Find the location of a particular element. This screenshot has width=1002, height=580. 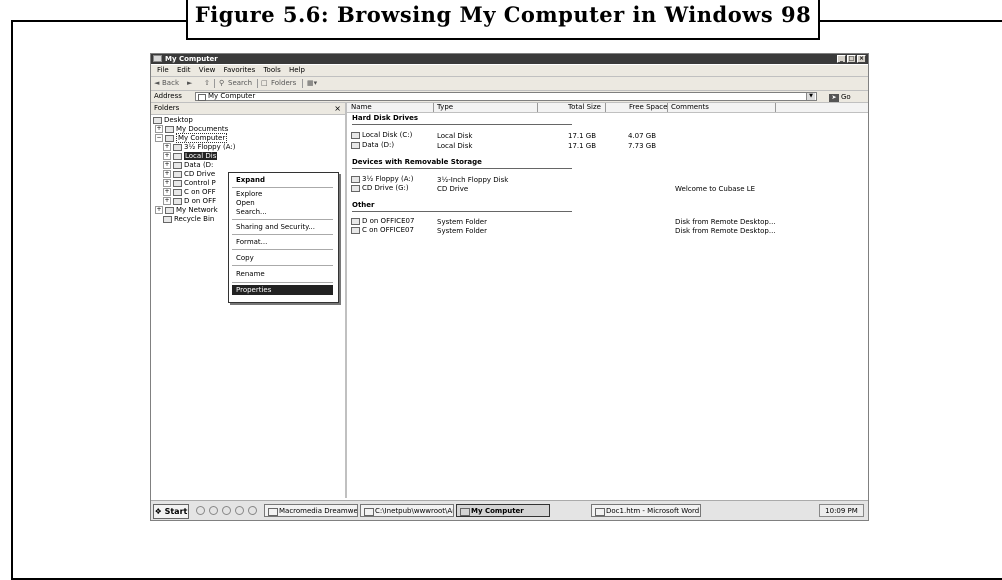

tree-item-recycle-bin: Recycle Bin is located at coordinates (188, 219).